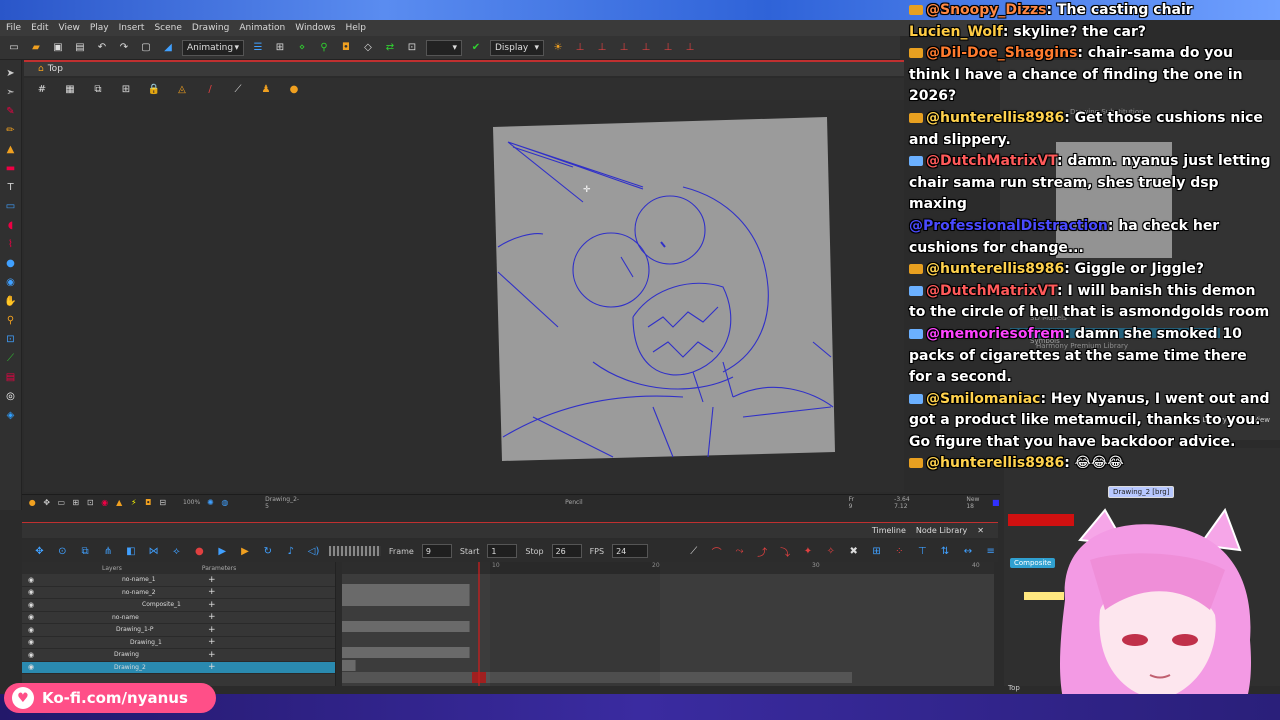 Image resolution: width=1280 pixels, height=720 pixels. I want to click on pencil-view-icon: /, so click(210, 89).